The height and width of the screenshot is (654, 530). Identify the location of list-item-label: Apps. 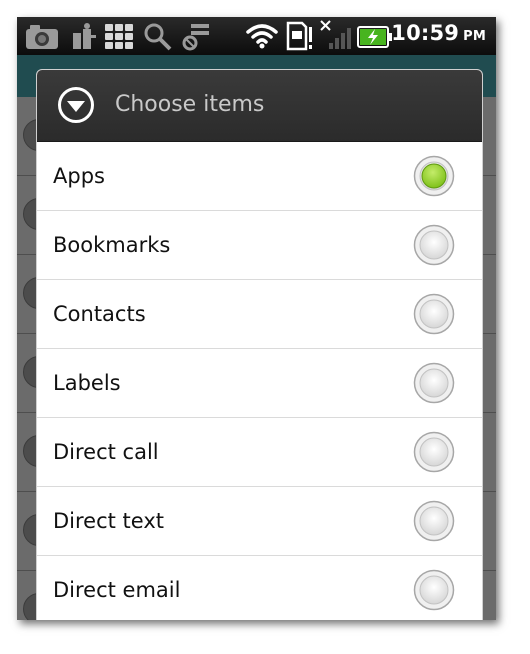
(79, 176).